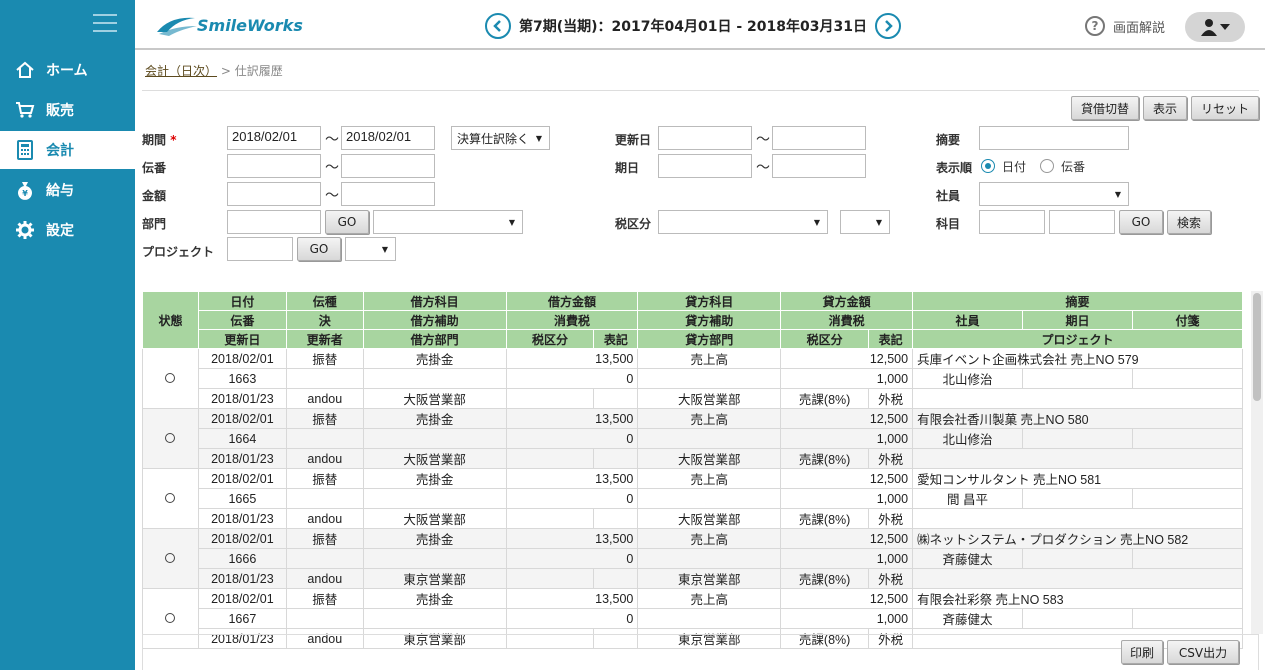 The image size is (1265, 670). I want to click on order-date-radio, so click(988, 166).